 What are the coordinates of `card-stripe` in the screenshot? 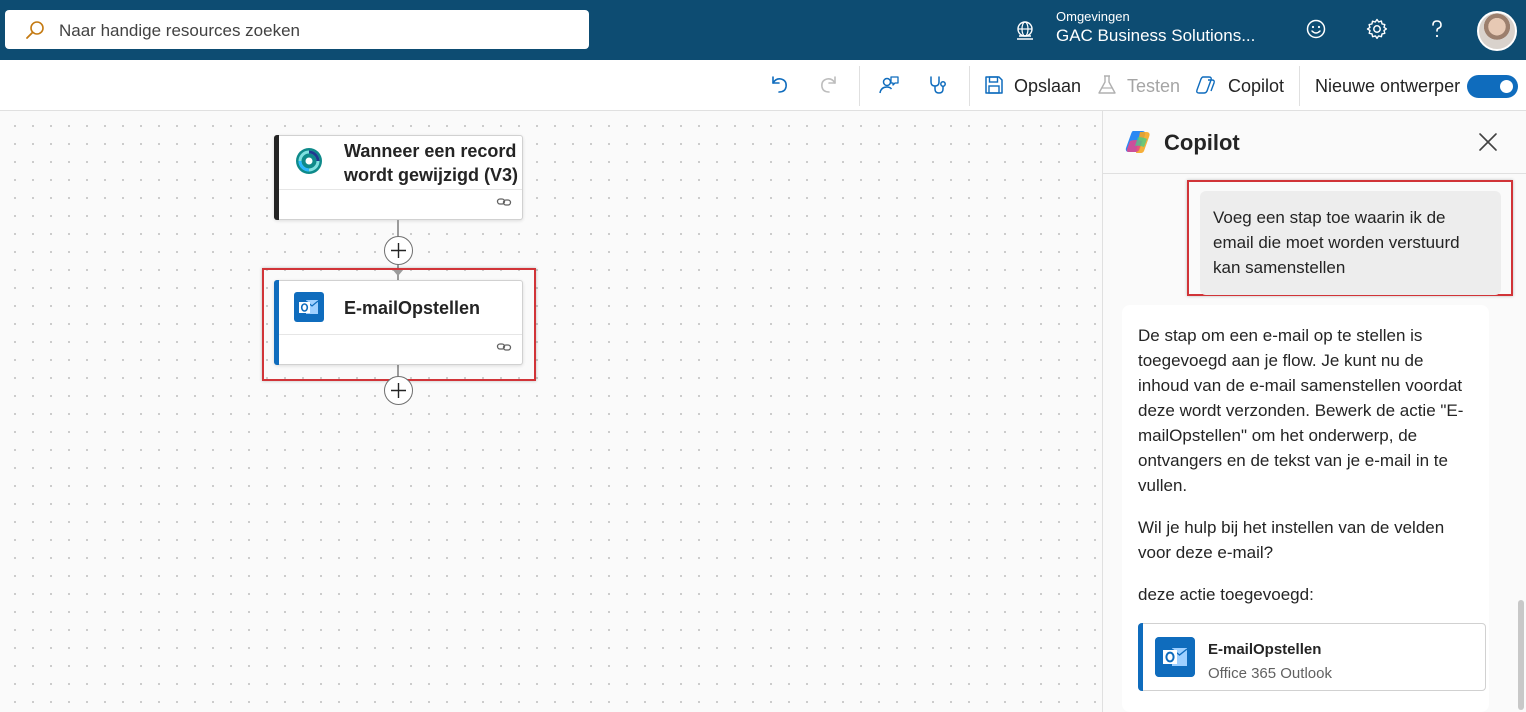 It's located at (1140, 657).